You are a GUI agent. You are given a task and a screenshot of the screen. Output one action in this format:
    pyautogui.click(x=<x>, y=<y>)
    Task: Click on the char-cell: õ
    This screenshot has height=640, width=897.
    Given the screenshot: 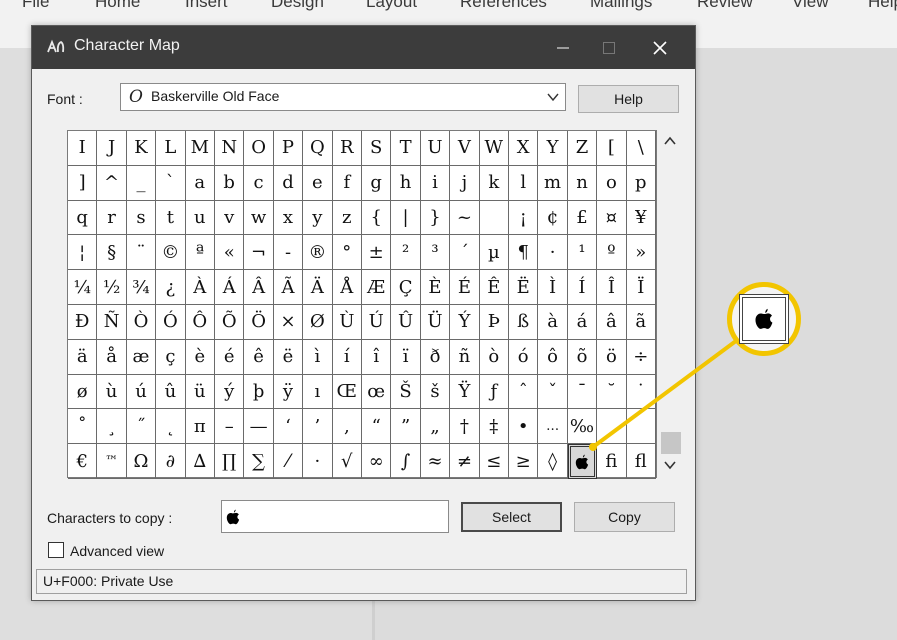 What is the action you would take?
    pyautogui.click(x=582, y=357)
    